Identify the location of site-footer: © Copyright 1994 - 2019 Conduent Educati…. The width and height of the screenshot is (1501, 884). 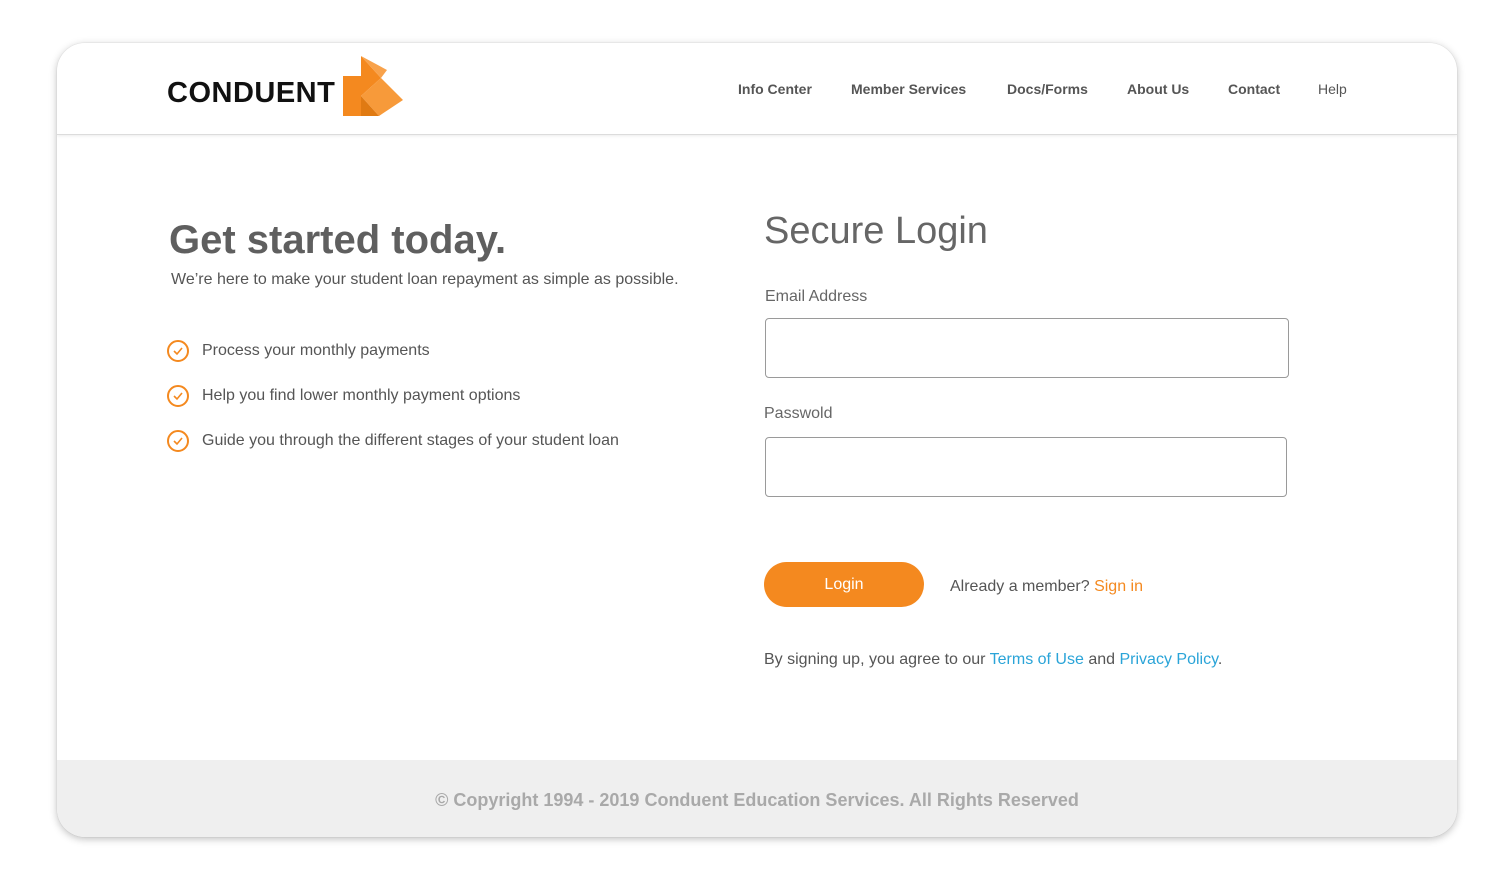
(757, 798).